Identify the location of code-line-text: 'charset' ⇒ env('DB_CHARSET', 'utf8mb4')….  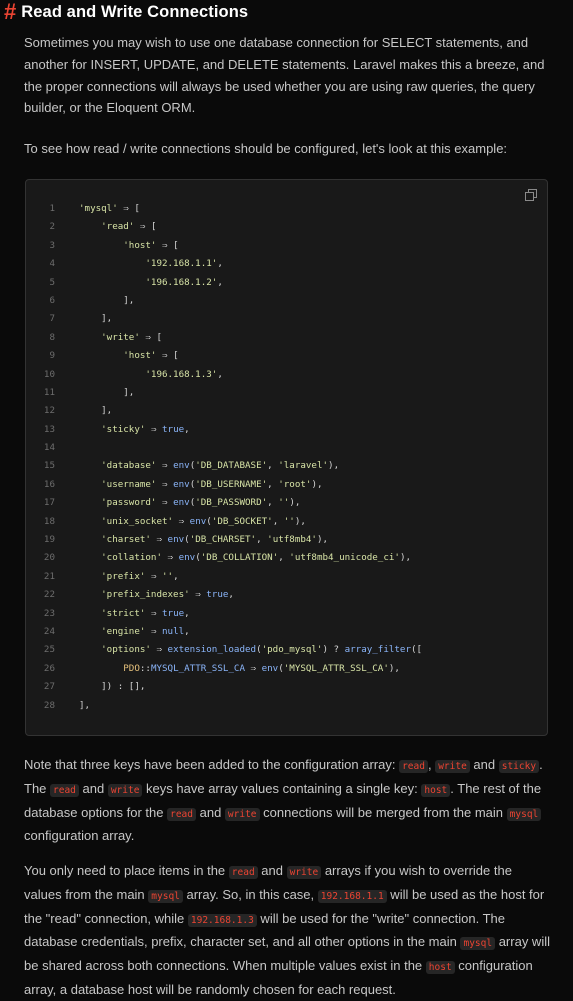
(215, 540).